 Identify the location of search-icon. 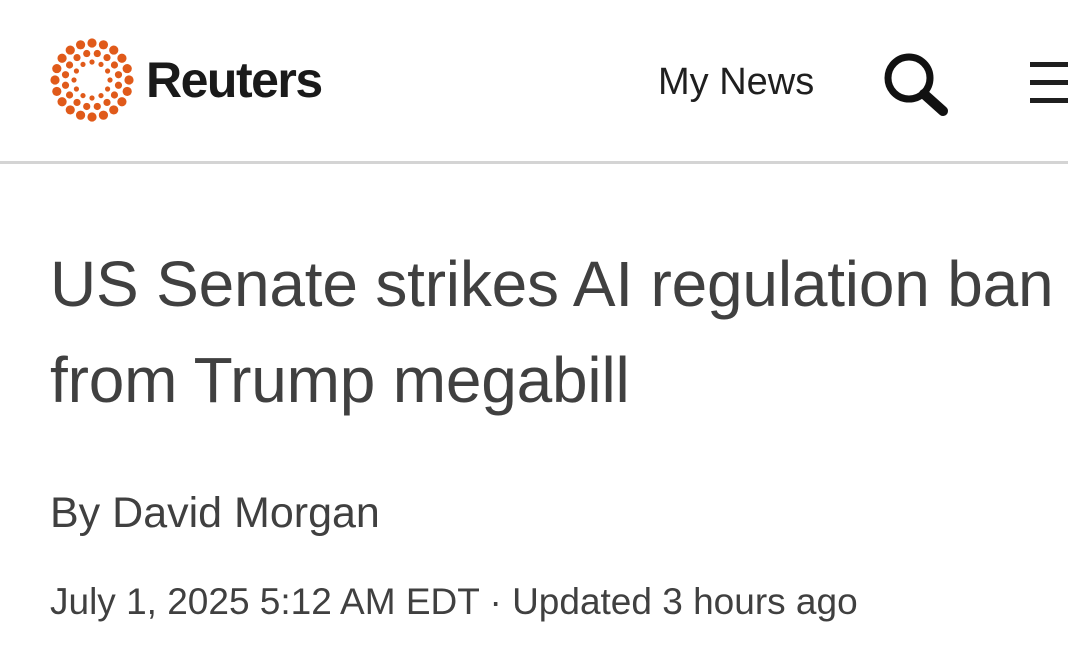
(916, 84).